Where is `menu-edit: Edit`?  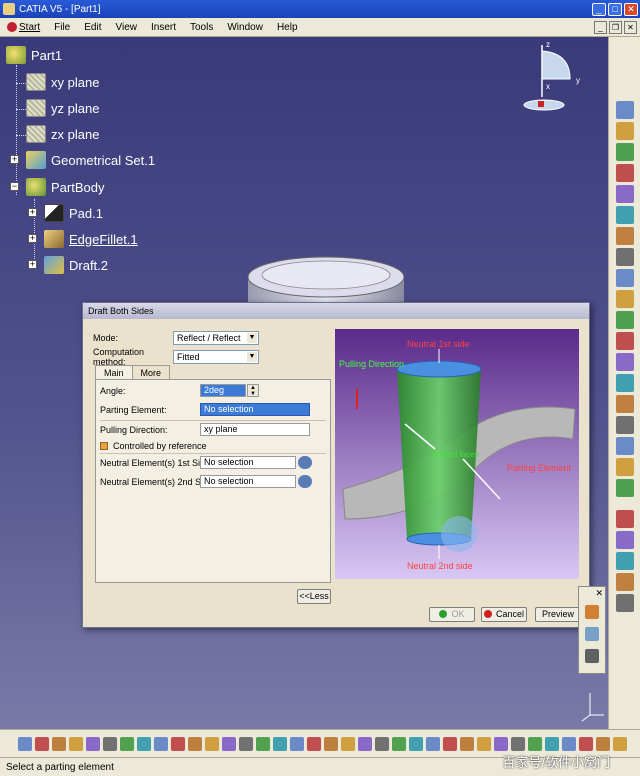
menu-edit: Edit is located at coordinates (92, 27).